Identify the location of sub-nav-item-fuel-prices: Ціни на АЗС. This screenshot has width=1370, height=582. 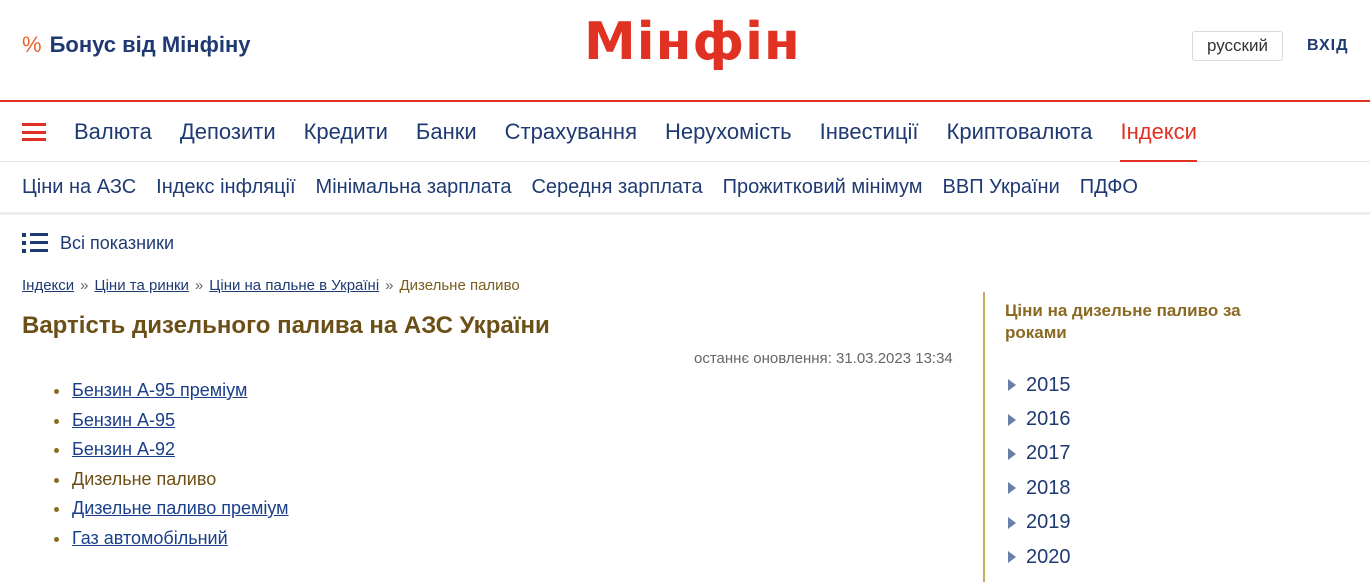
(79, 187).